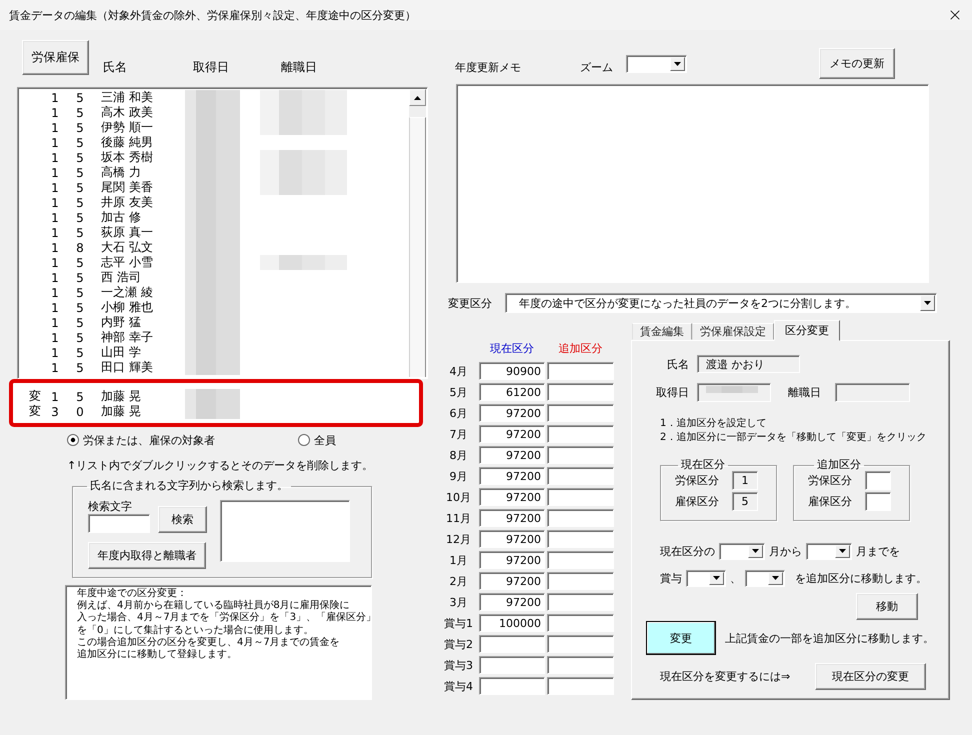  Describe the element at coordinates (127, 307) in the screenshot. I see `employee-name: 小柳 雅也` at that location.